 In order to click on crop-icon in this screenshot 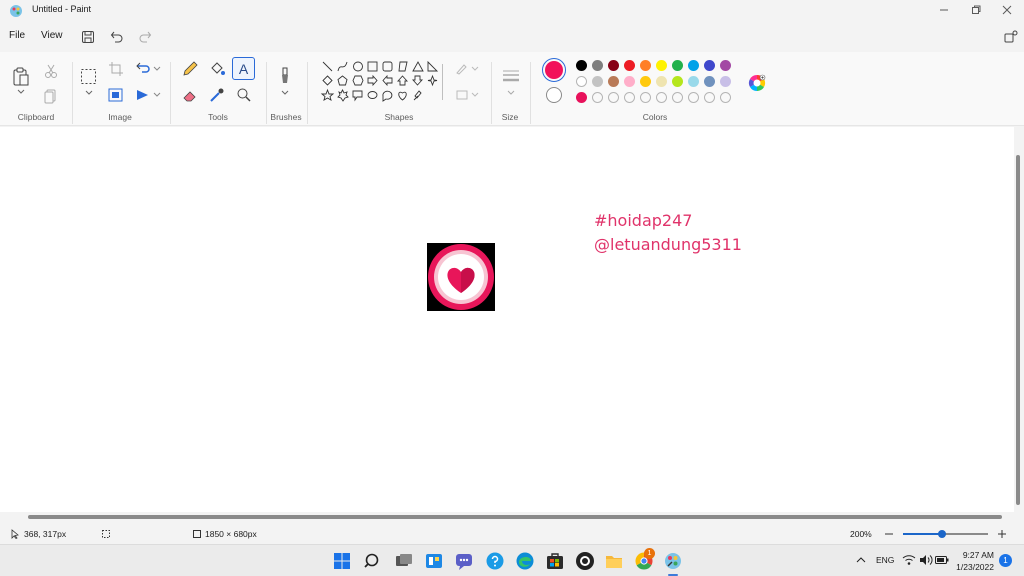, I will do `click(116, 69)`.